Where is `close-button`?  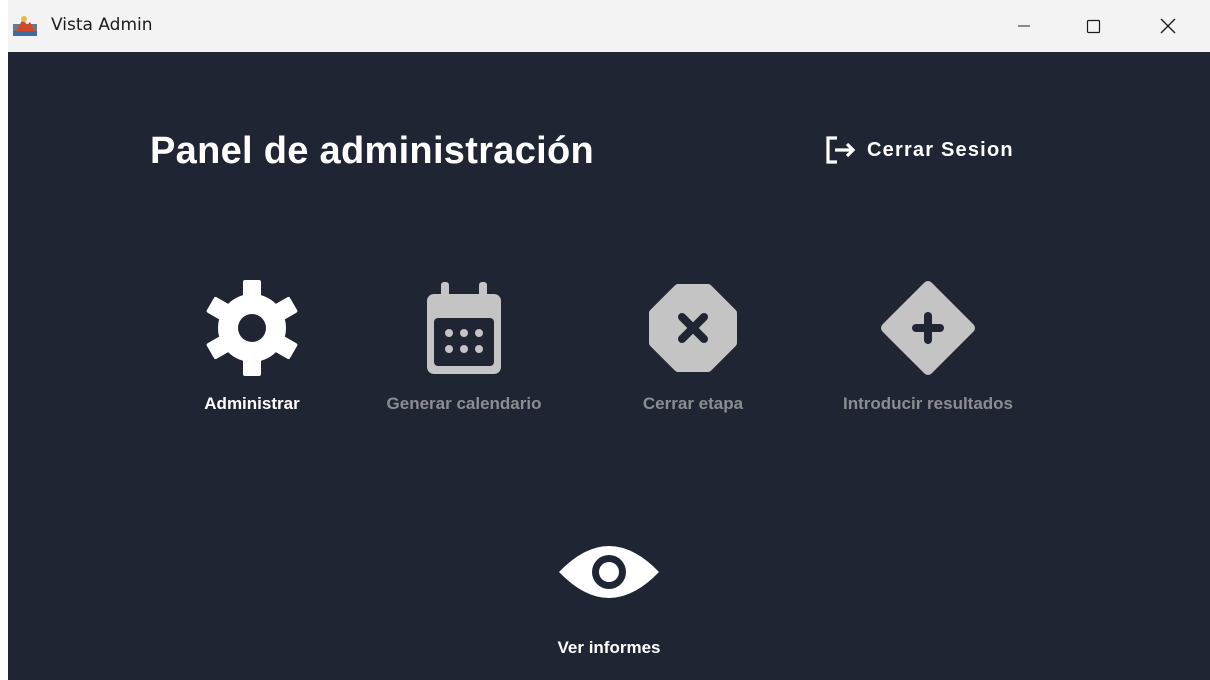
close-button is located at coordinates (1168, 26).